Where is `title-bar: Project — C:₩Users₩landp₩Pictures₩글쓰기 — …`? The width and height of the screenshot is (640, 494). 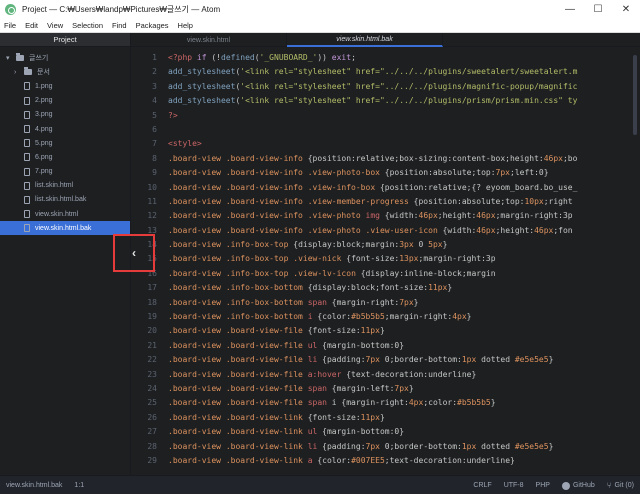 title-bar: Project — C:₩Users₩landp₩Pictures₩글쓰기 — … is located at coordinates (320, 9).